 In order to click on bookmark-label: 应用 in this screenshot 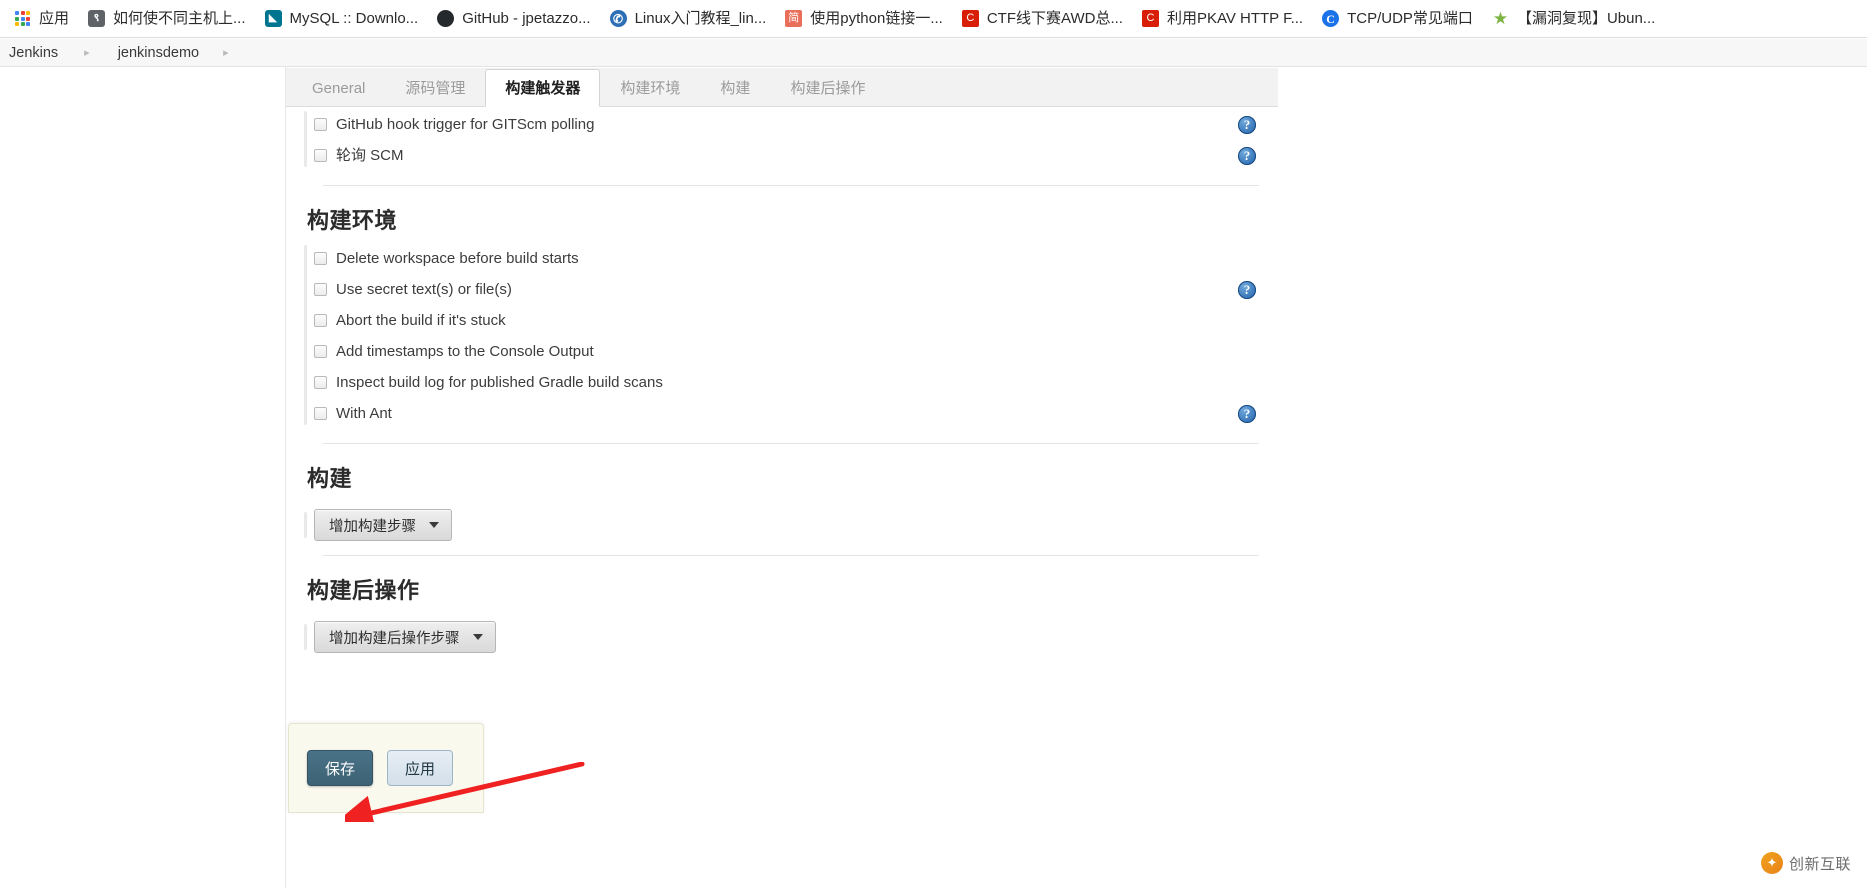, I will do `click(54, 18)`.